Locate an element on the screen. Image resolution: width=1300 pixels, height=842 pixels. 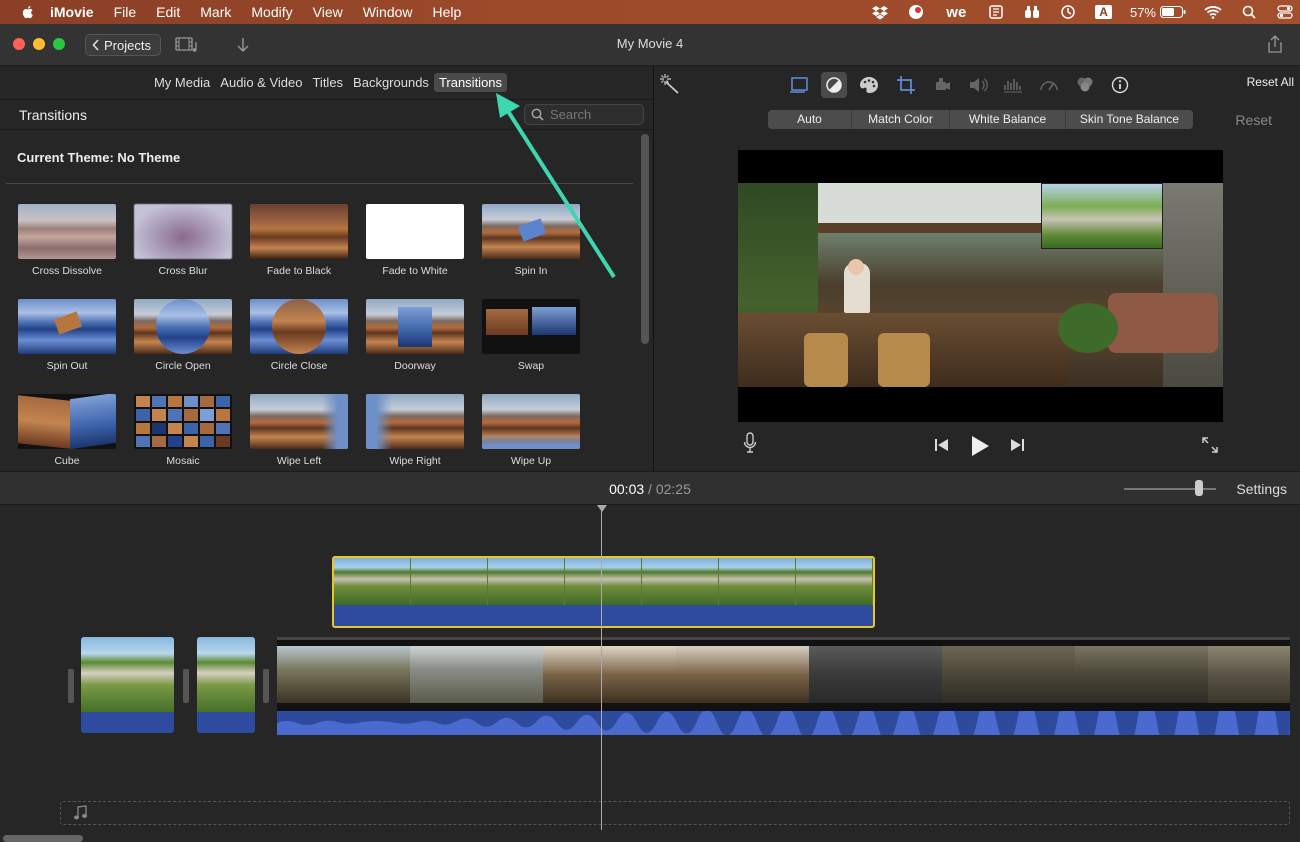
transition-cross-dissolve: Cross Dissolve is located at coordinates (67, 240).